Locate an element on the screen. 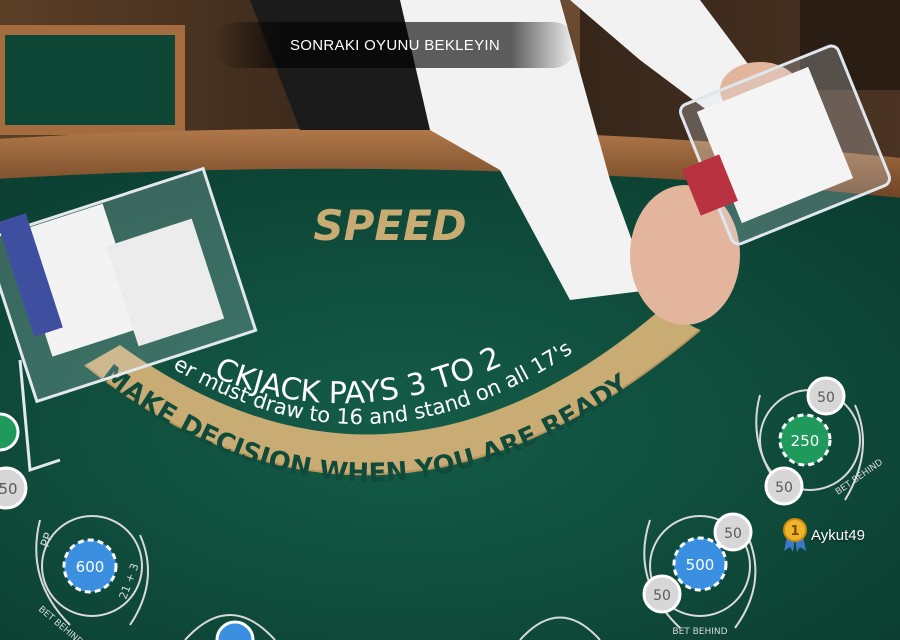 Image resolution: width=900 pixels, height=640 pixels. rank-number: 1 is located at coordinates (794, 531).